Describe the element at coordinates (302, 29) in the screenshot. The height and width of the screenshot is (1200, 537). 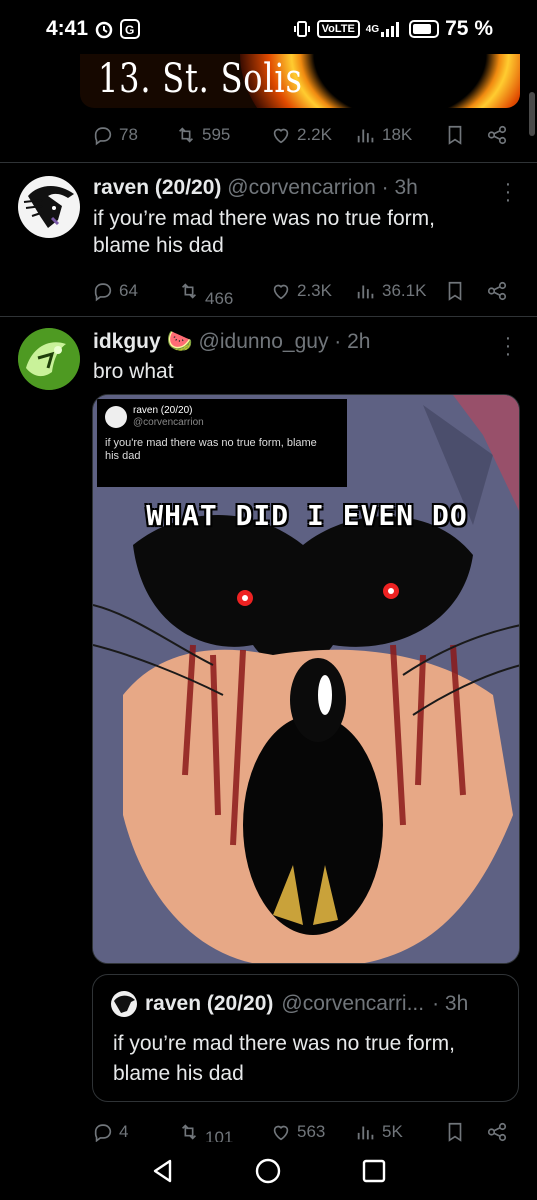
I see `vibrate-icon` at that location.